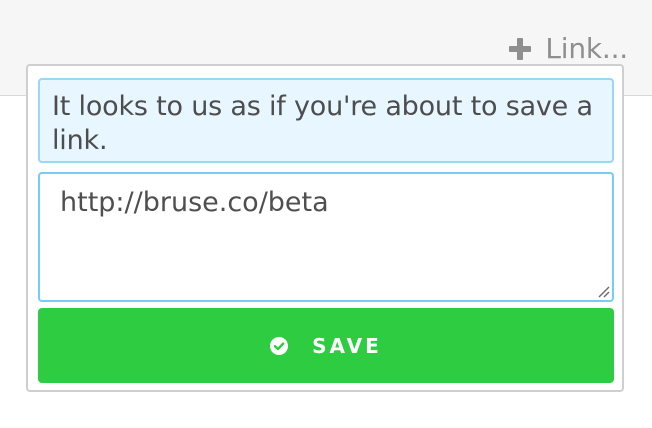 The height and width of the screenshot is (428, 652). I want to click on check-circle-icon, so click(279, 345).